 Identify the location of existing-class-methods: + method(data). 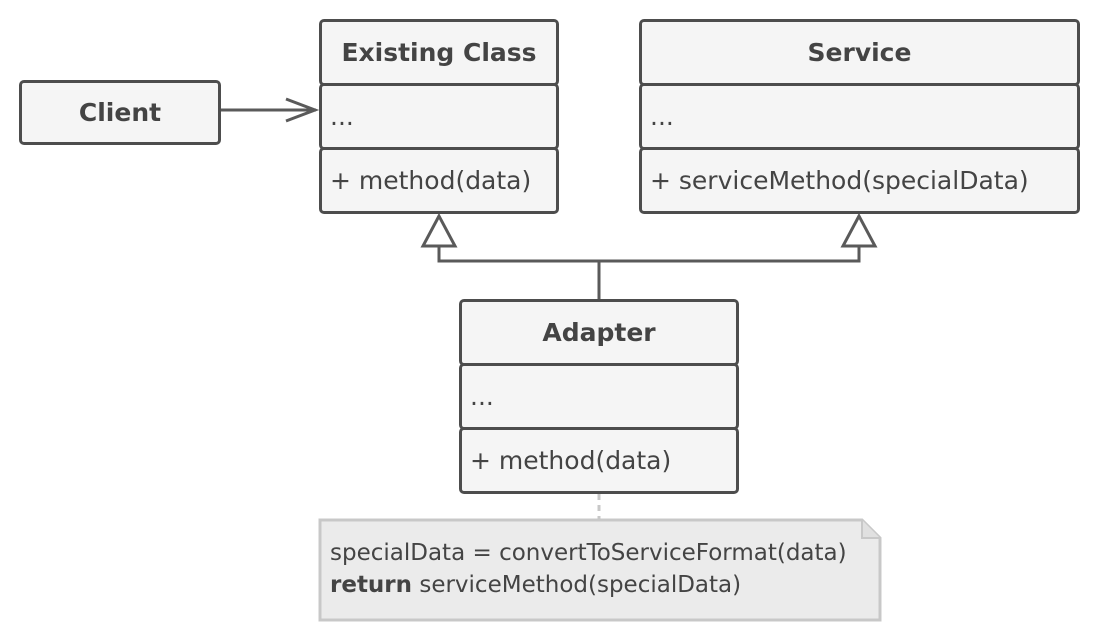
(439, 180).